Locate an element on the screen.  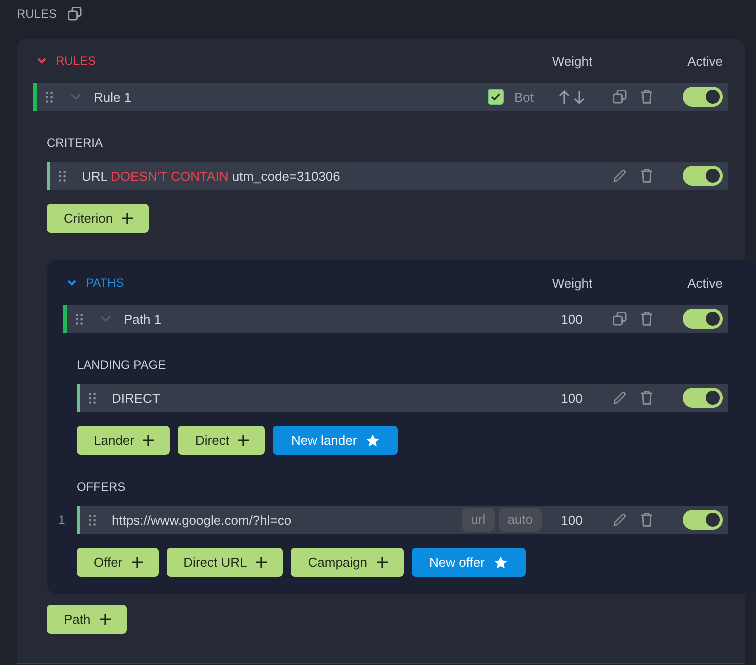
page-title: RULES is located at coordinates (37, 14).